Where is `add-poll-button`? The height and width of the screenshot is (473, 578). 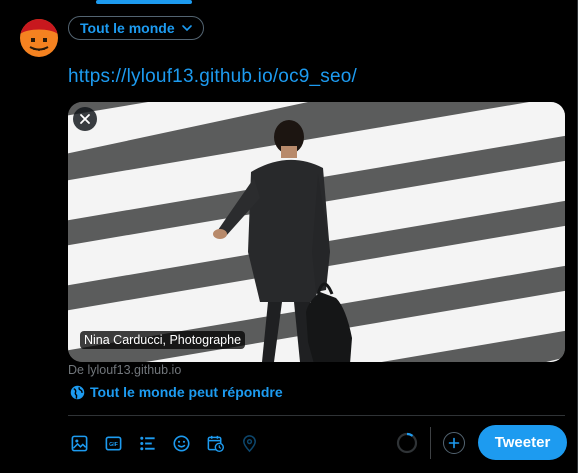
add-poll-button is located at coordinates (147, 443).